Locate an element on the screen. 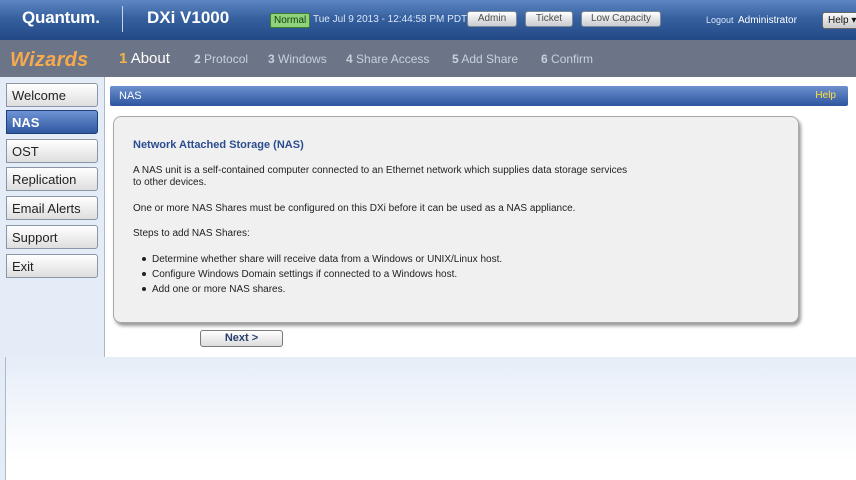 The height and width of the screenshot is (480, 856). header-divider is located at coordinates (122, 19).